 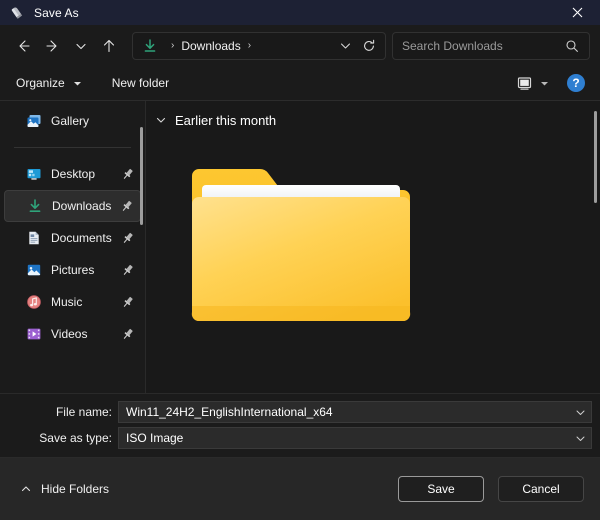 I want to click on save-button: Save, so click(x=441, y=489).